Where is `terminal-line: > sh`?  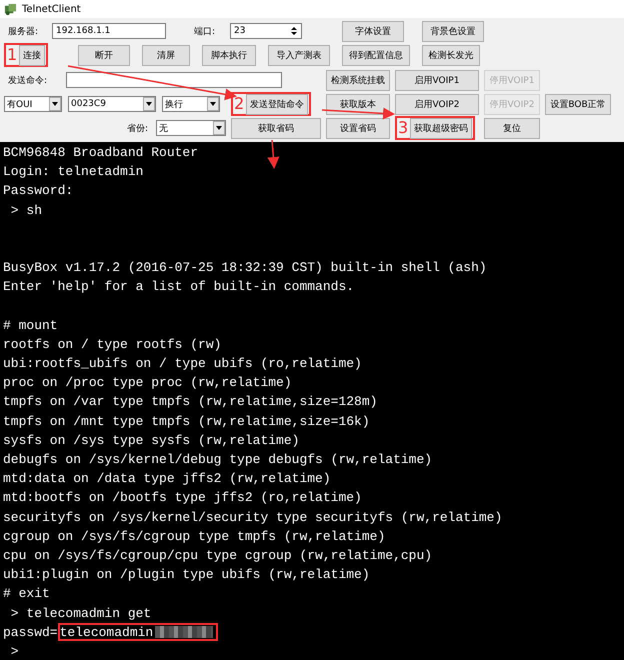 terminal-line: > sh is located at coordinates (26, 211).